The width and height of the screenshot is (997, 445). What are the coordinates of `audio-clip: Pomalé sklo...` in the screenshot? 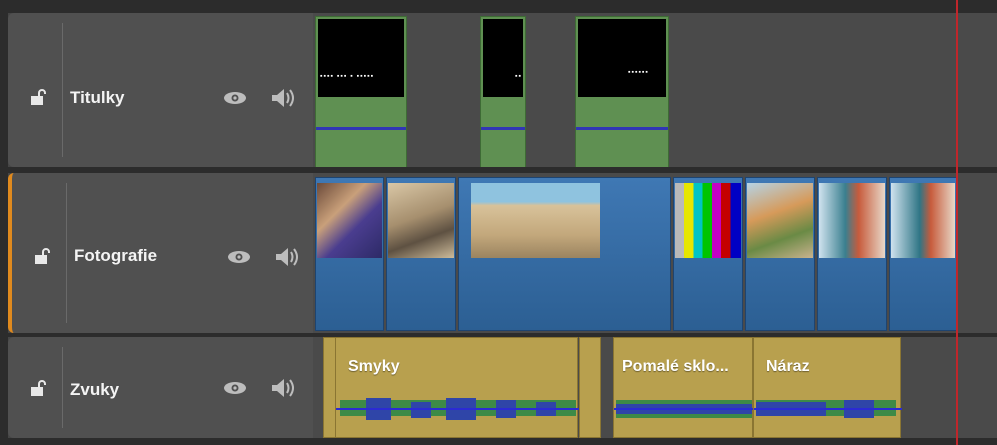 It's located at (683, 387).